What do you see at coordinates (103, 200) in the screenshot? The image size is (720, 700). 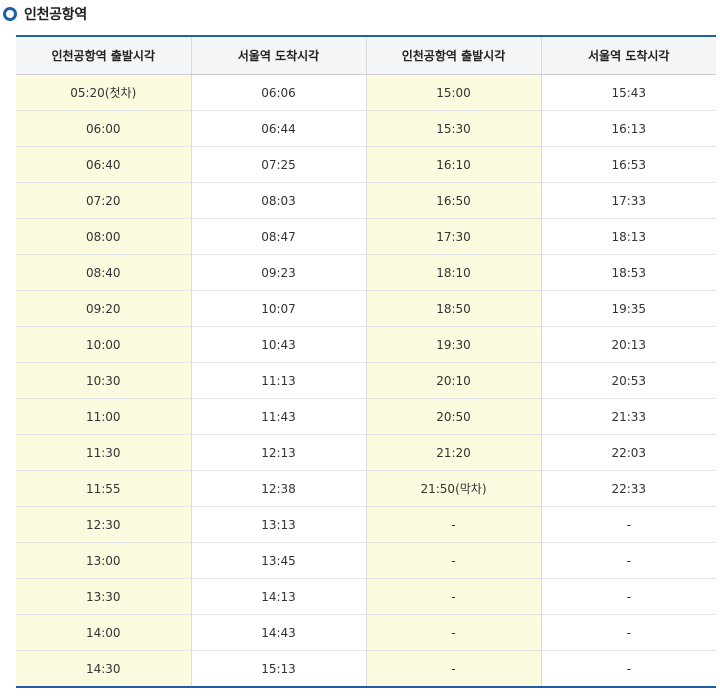 I see `cell-incheon-departure: 07:20` at bounding box center [103, 200].